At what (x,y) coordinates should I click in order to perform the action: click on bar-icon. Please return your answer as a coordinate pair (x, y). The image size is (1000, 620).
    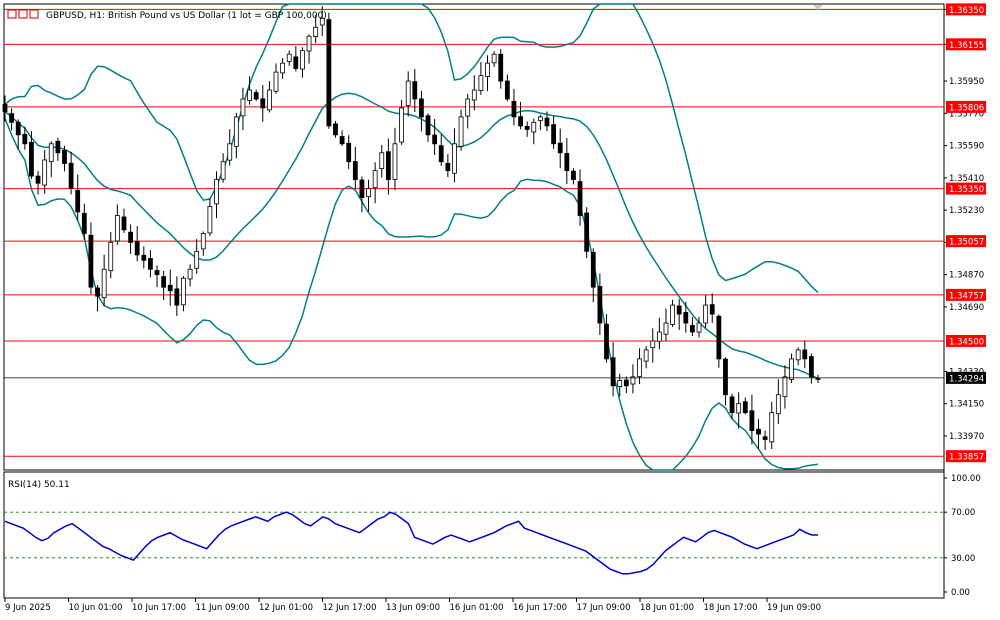
    Looking at the image, I should click on (23, 14).